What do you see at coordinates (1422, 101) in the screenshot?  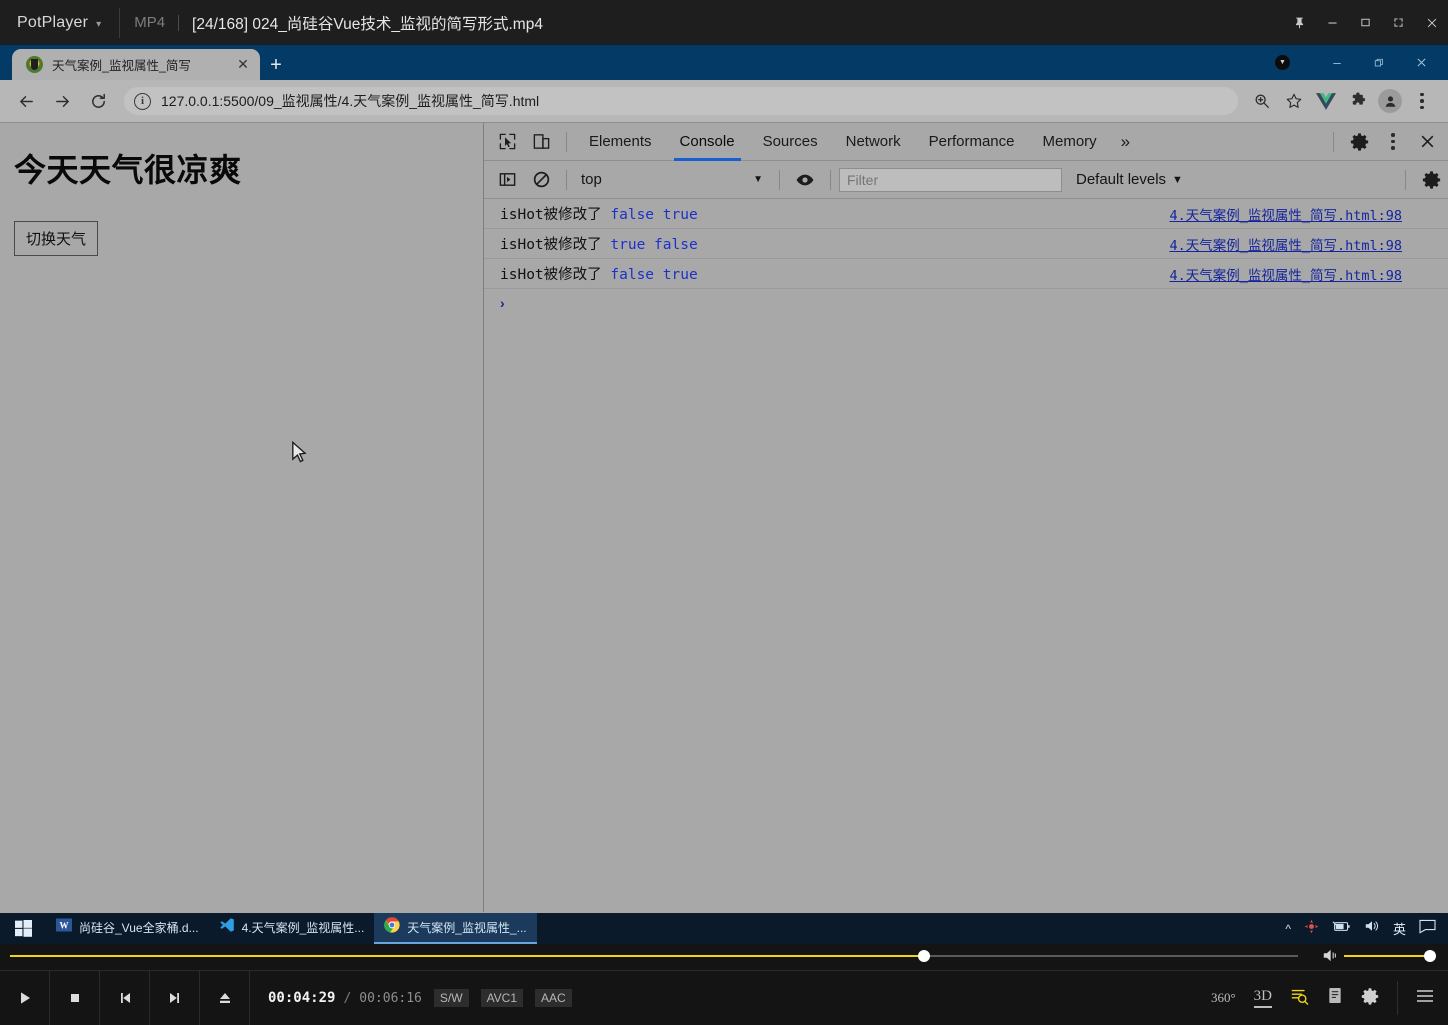 I see `kebab-menu-icon` at bounding box center [1422, 101].